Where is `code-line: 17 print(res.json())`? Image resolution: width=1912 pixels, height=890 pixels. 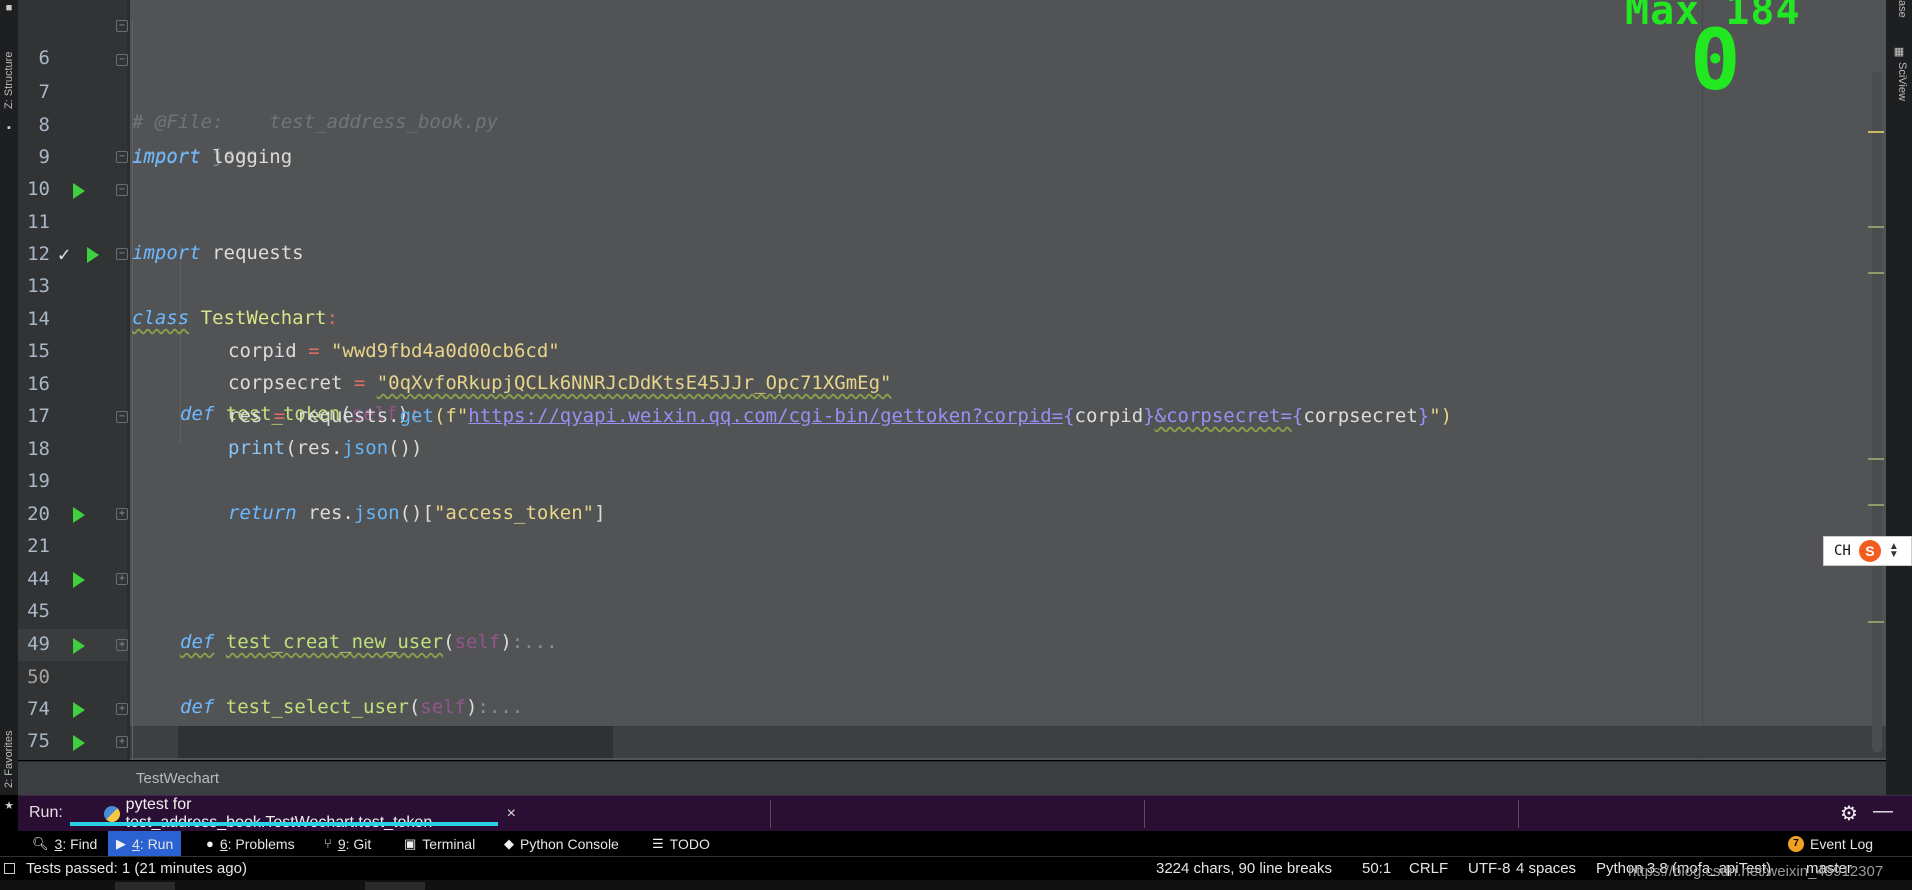 code-line: 17 print(res.json()) is located at coordinates (956, 413).